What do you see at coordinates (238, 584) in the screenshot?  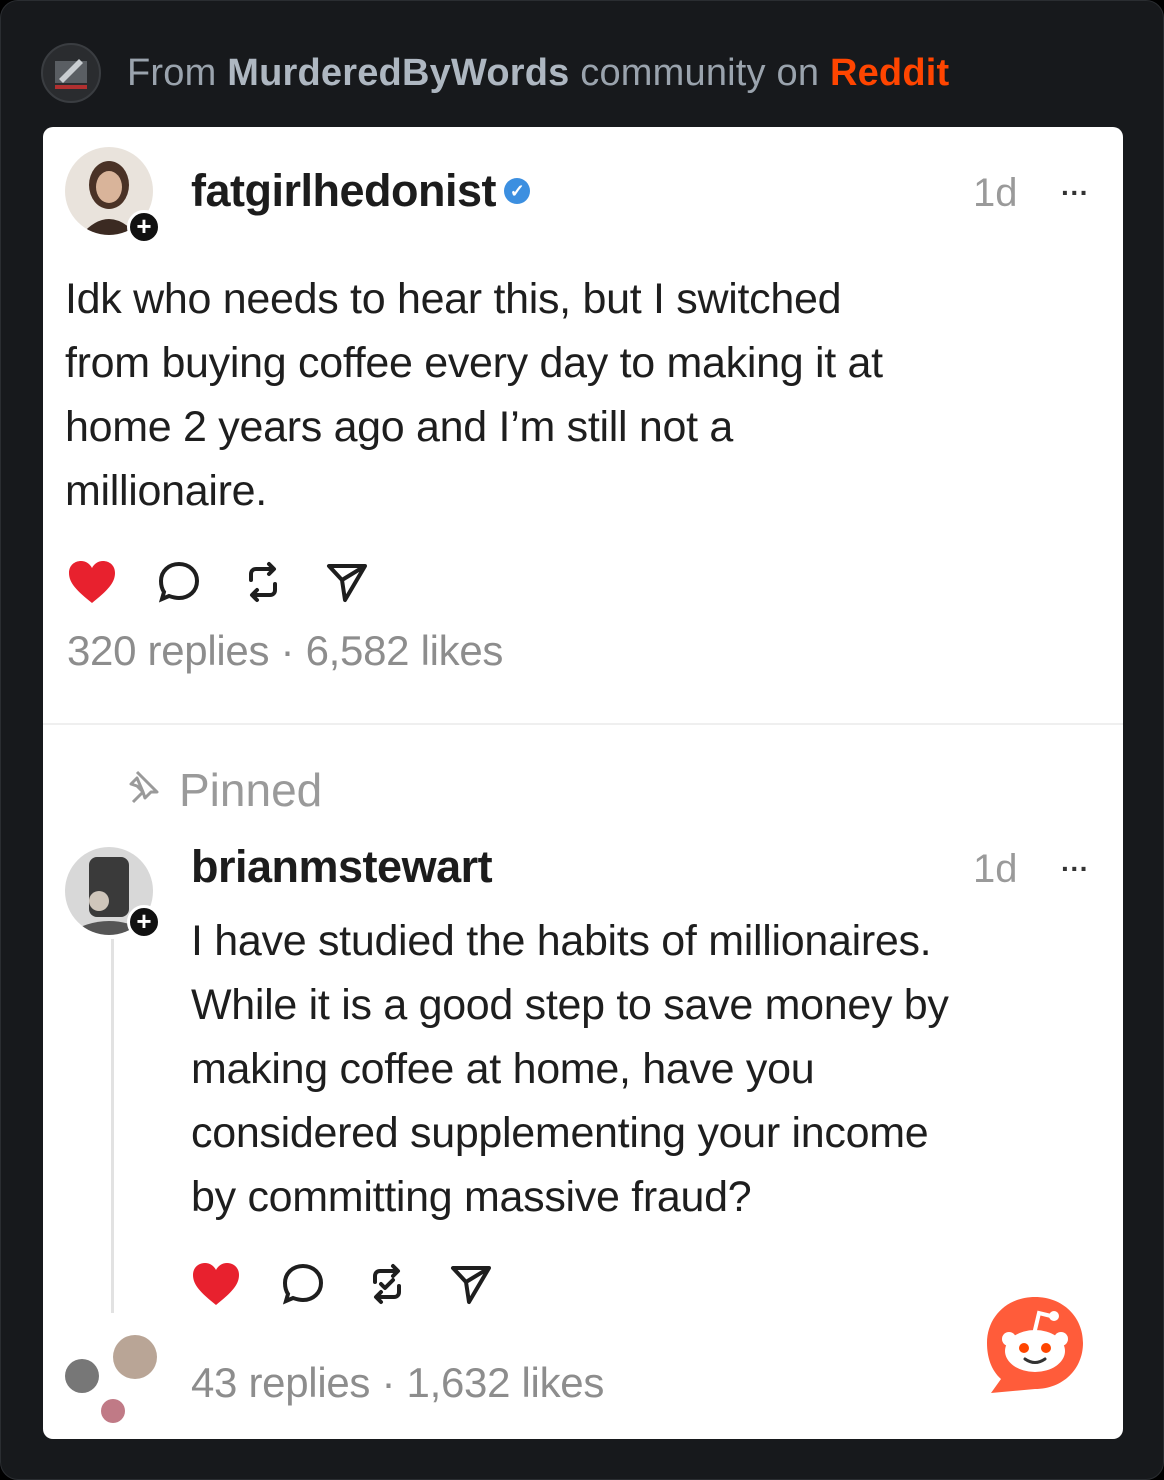 I see `post-actions` at bounding box center [238, 584].